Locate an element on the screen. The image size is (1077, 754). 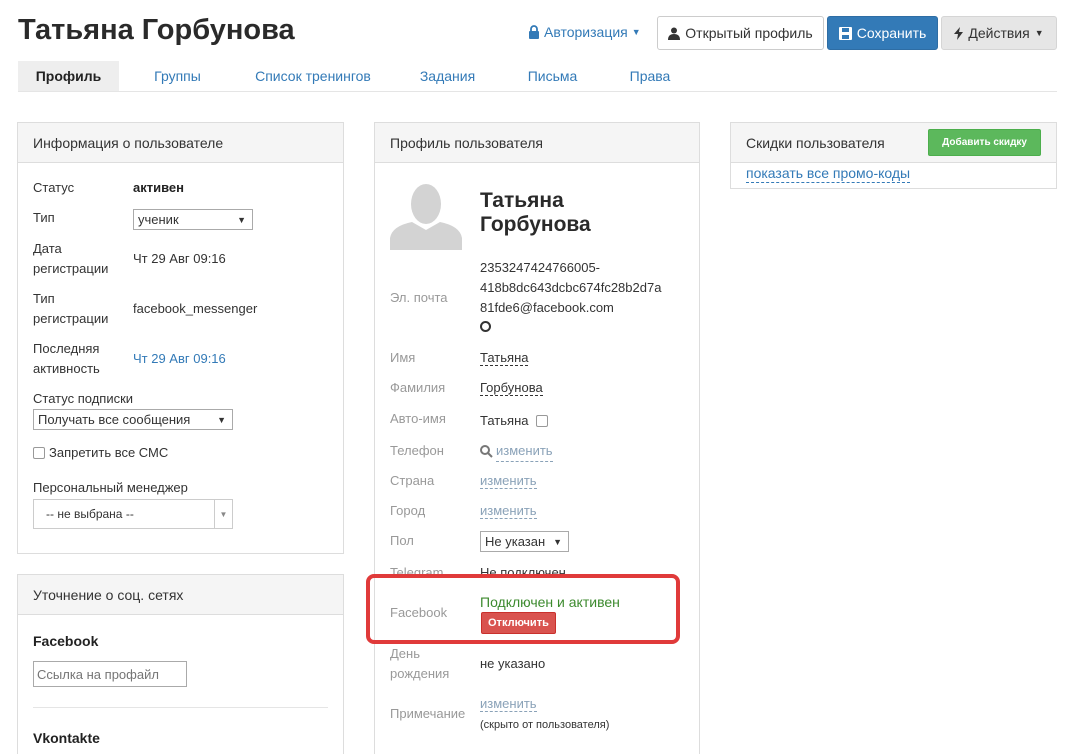
gender-value: Не указан is located at coordinates (515, 541).